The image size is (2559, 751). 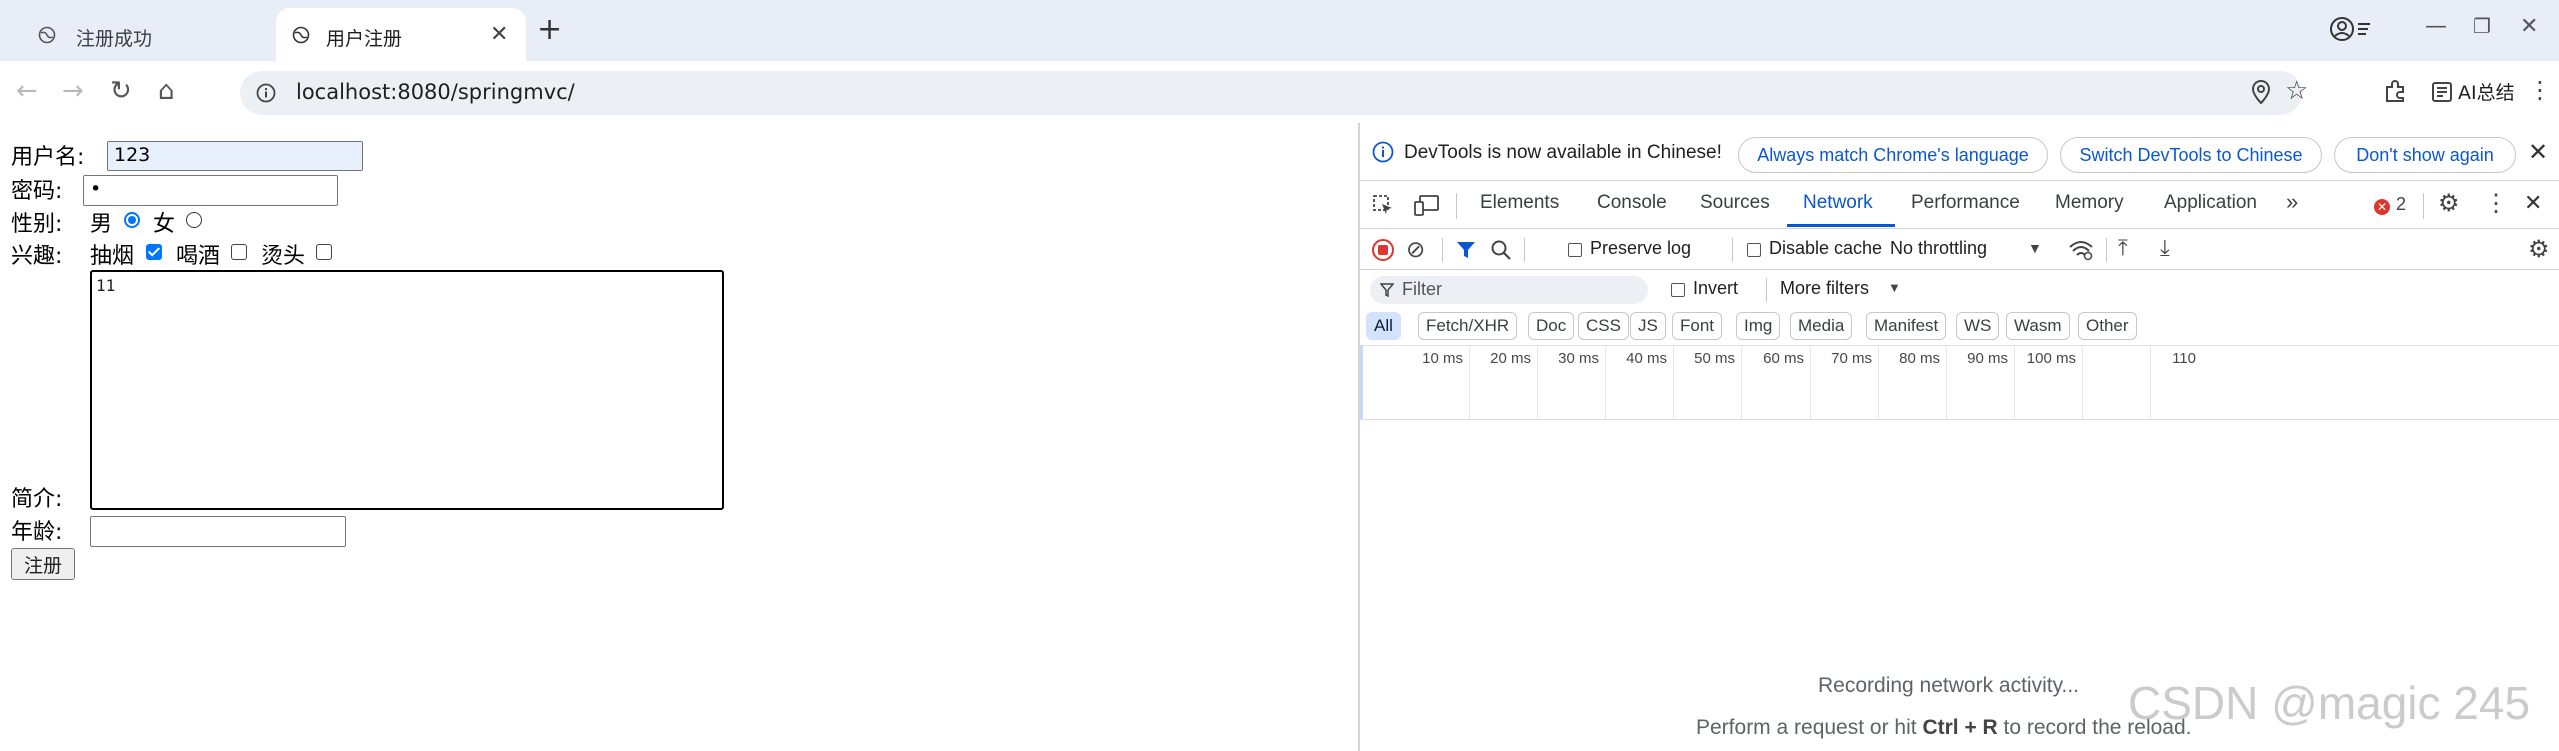 What do you see at coordinates (2081, 252) in the screenshot?
I see `network-conditions-icon` at bounding box center [2081, 252].